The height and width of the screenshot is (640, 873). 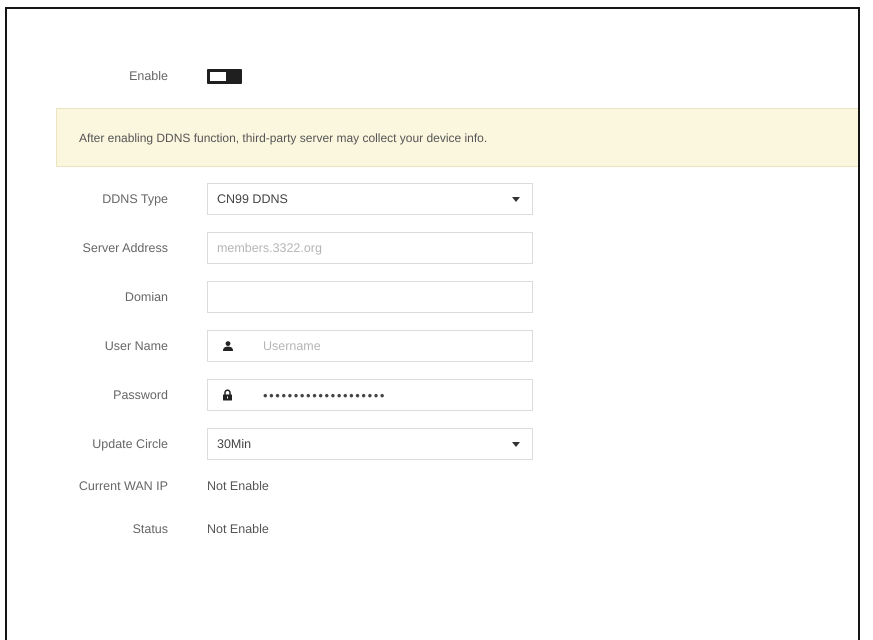 I want to click on dropdown: 30Min, so click(x=370, y=444).